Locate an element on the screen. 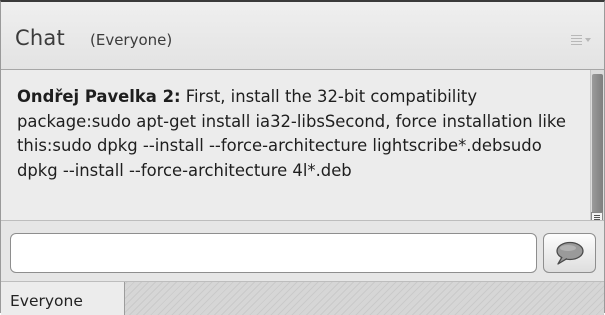 The image size is (605, 315). chat-audience-label: (Everyone) is located at coordinates (131, 40).